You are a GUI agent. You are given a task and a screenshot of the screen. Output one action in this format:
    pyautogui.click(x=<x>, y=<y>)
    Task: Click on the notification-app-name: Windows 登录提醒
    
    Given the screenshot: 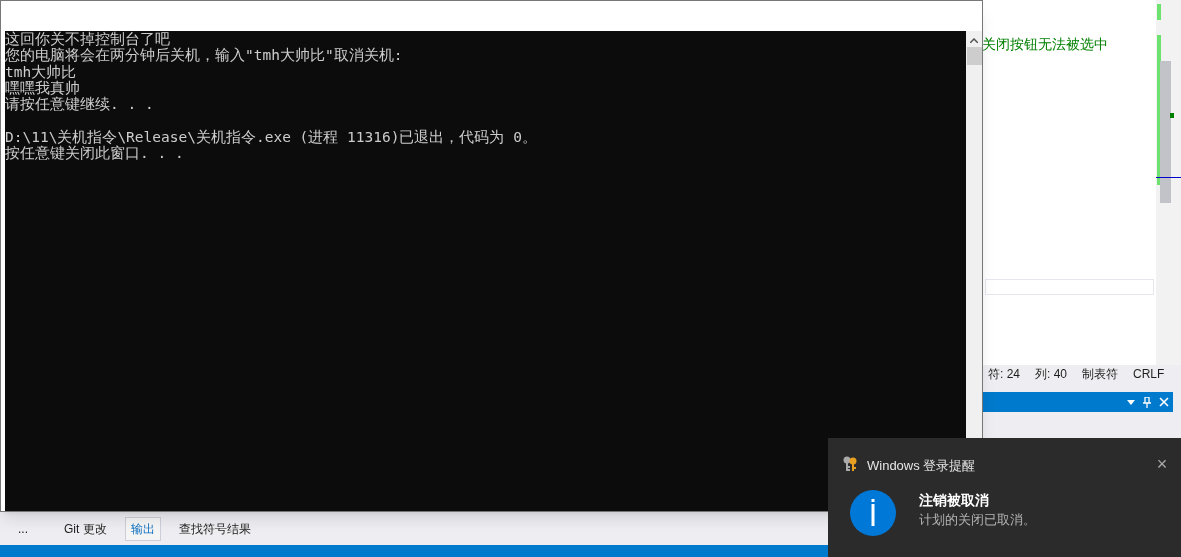 What is the action you would take?
    pyautogui.click(x=921, y=466)
    